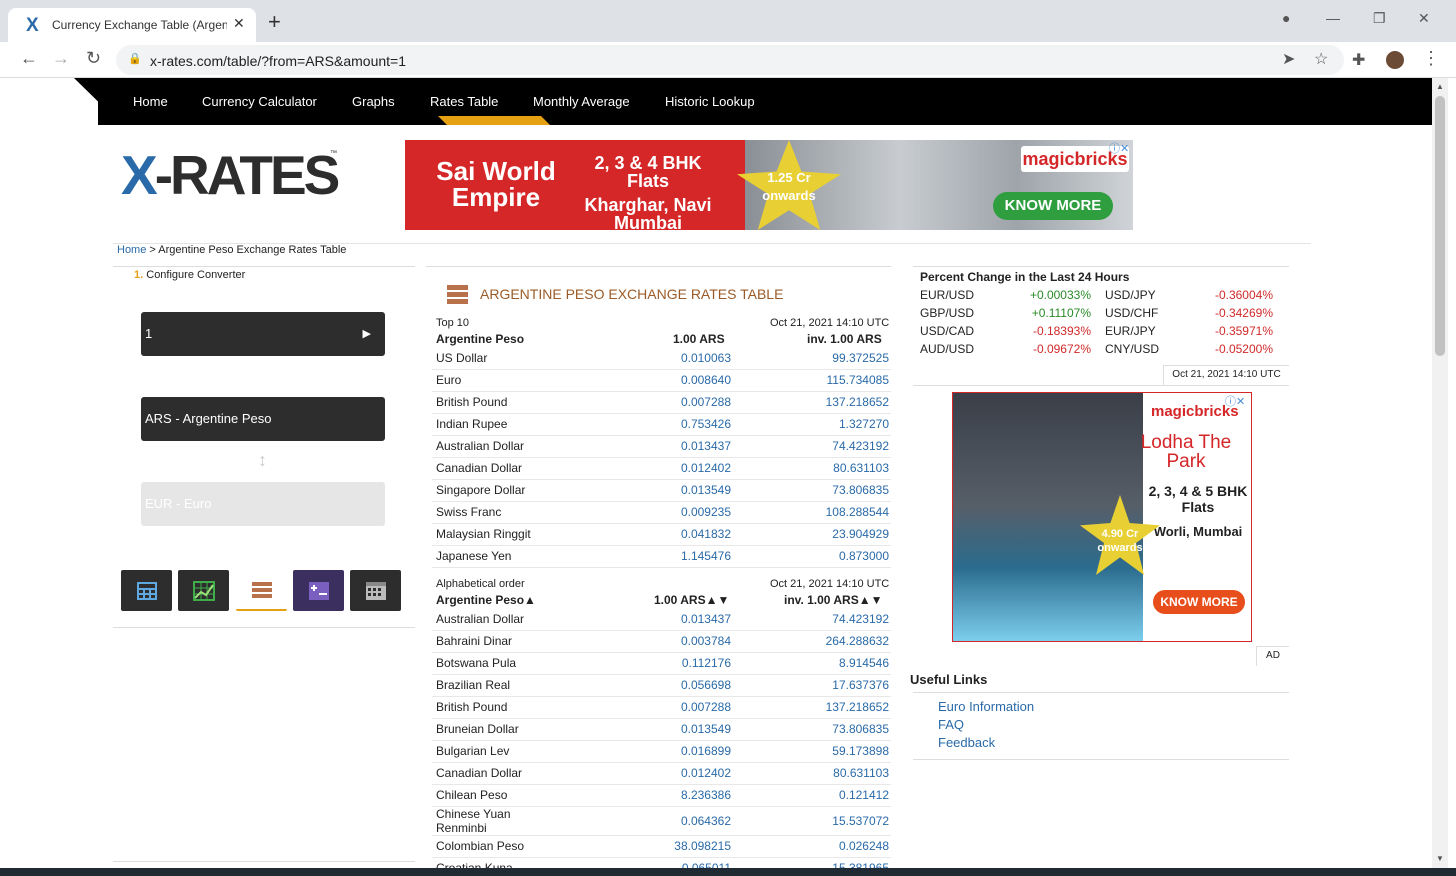 This screenshot has height=876, width=1456. I want to click on back-icon: ←, so click(29, 58).